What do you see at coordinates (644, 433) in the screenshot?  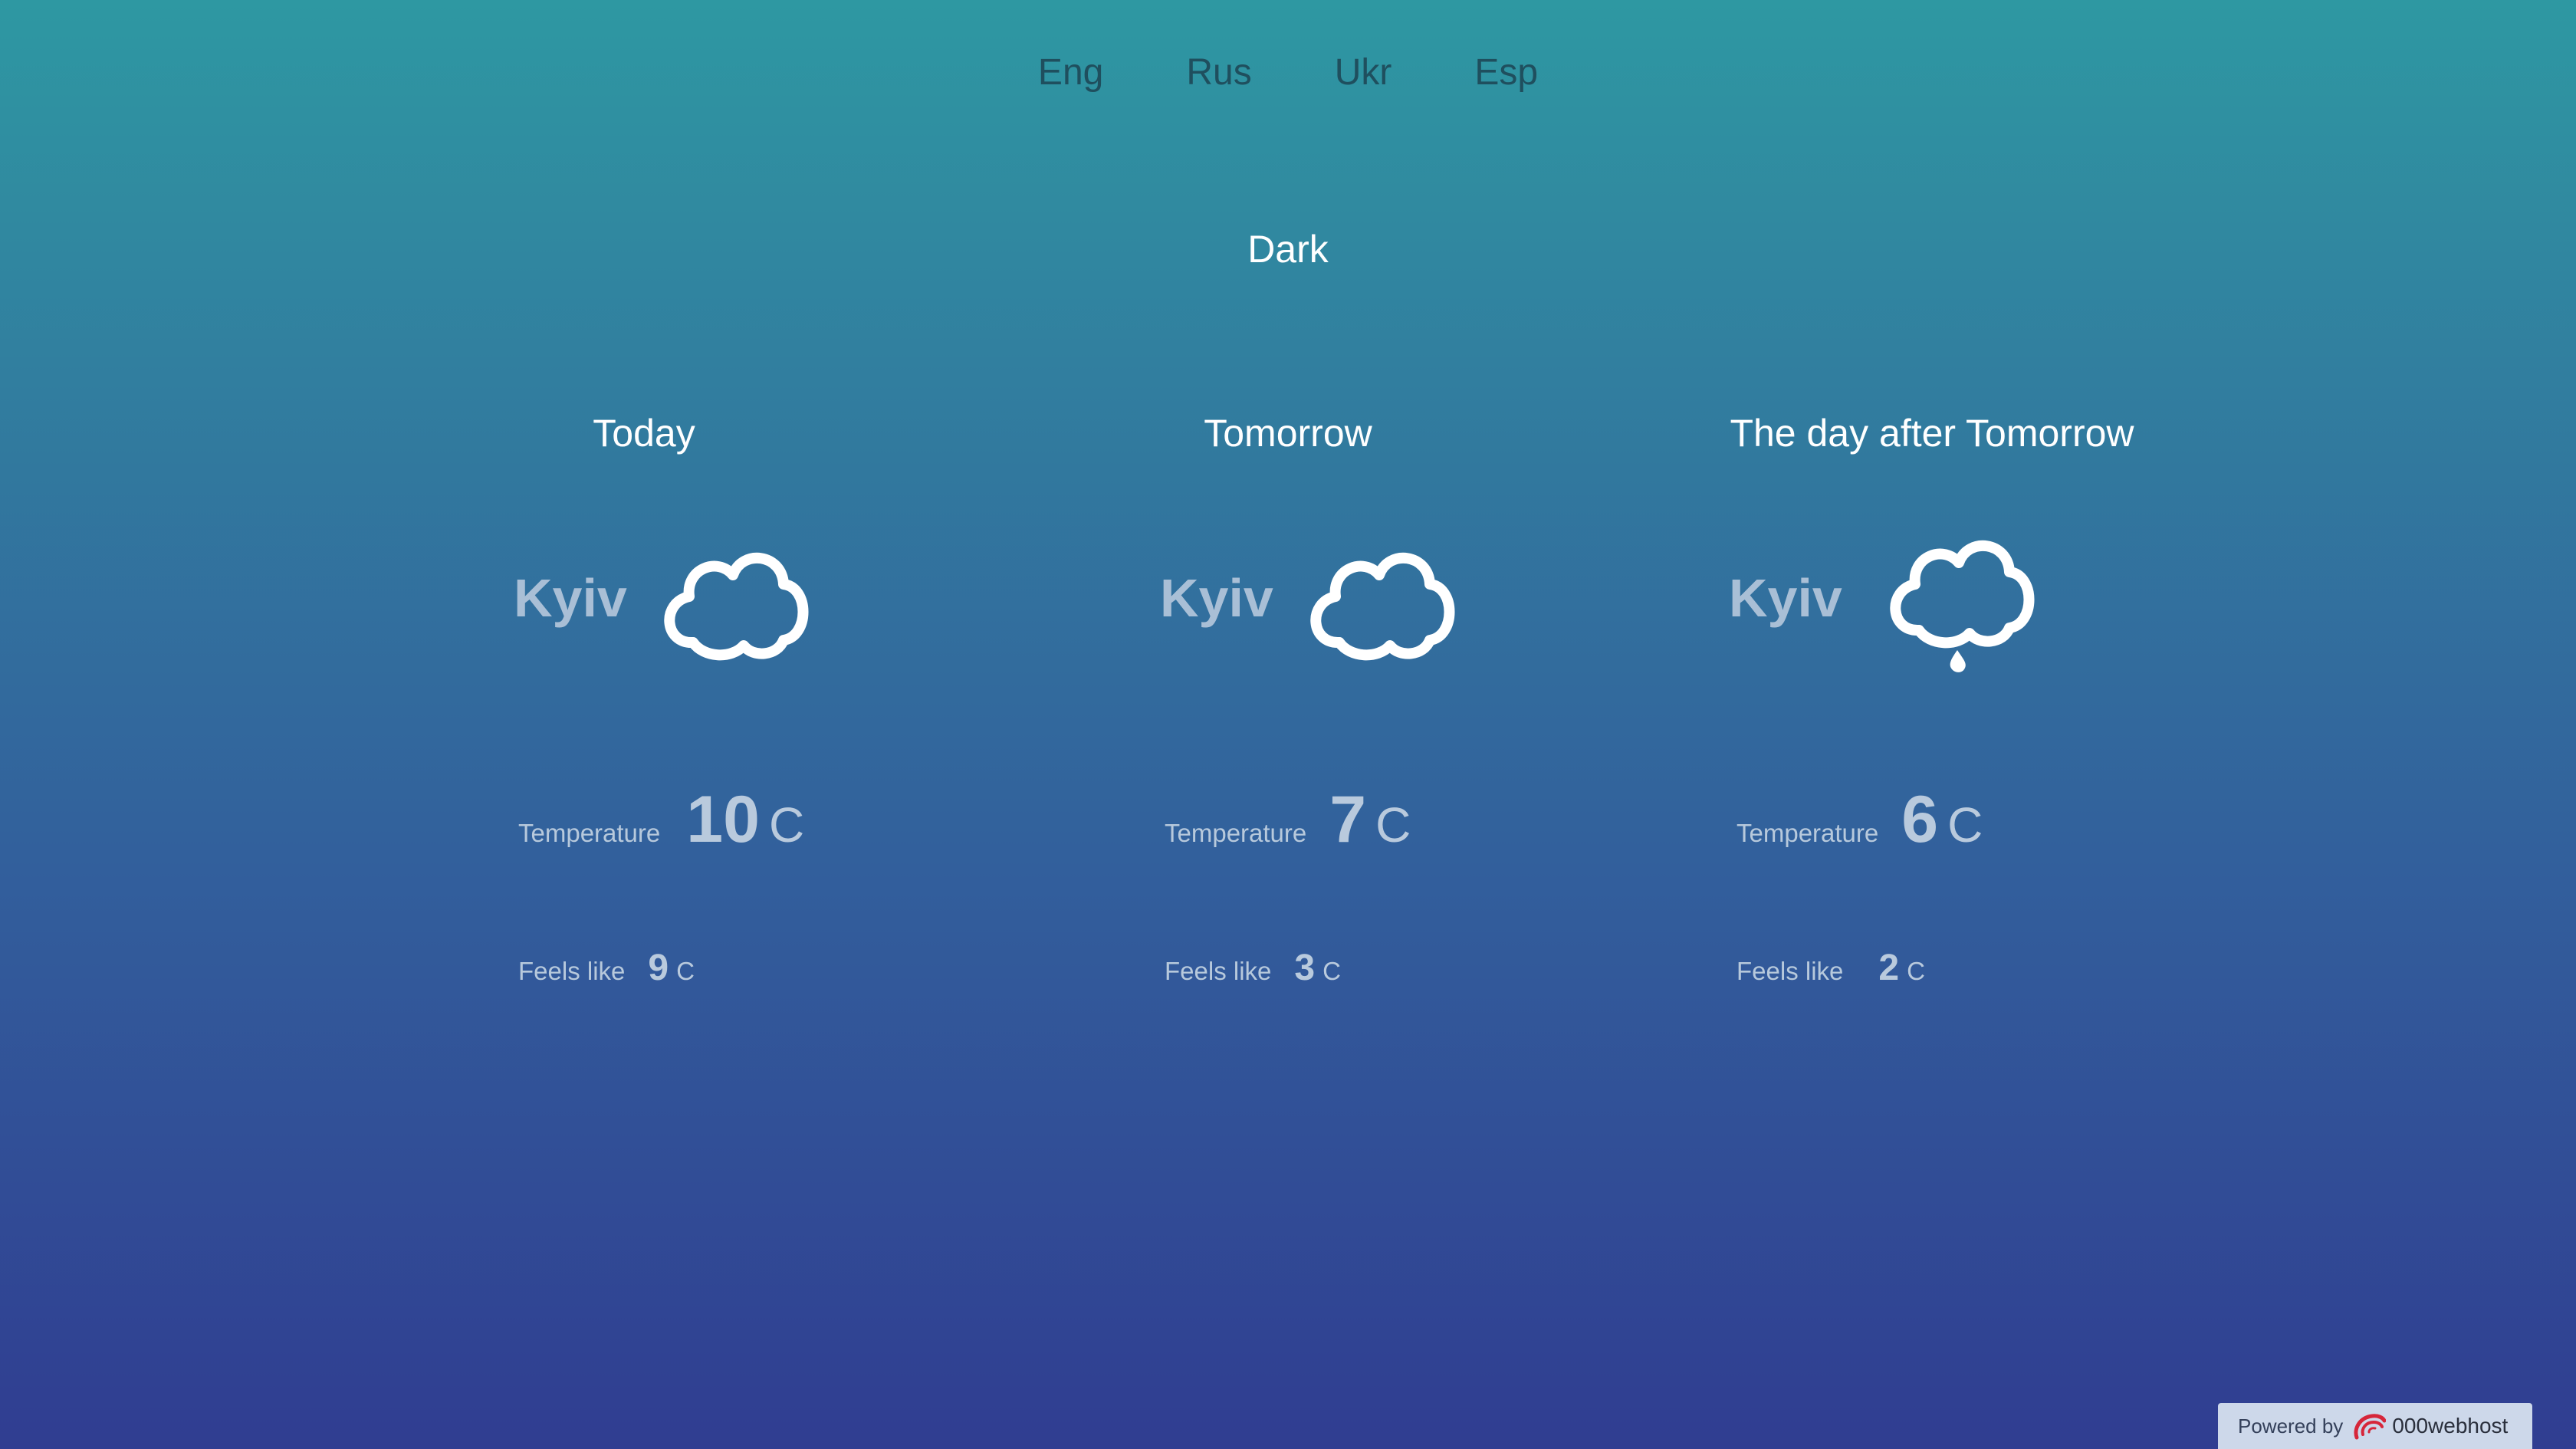 I see `day-title: Today` at bounding box center [644, 433].